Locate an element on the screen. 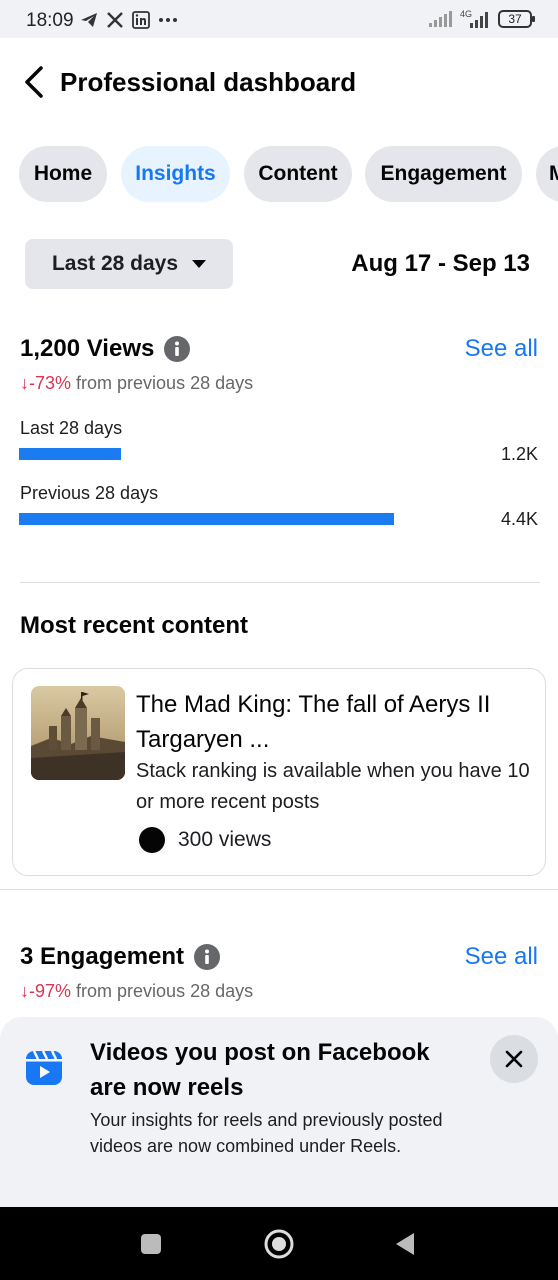 This screenshot has height=1280, width=558. views-delta: ↓-73% from previous 28 days is located at coordinates (136, 383).